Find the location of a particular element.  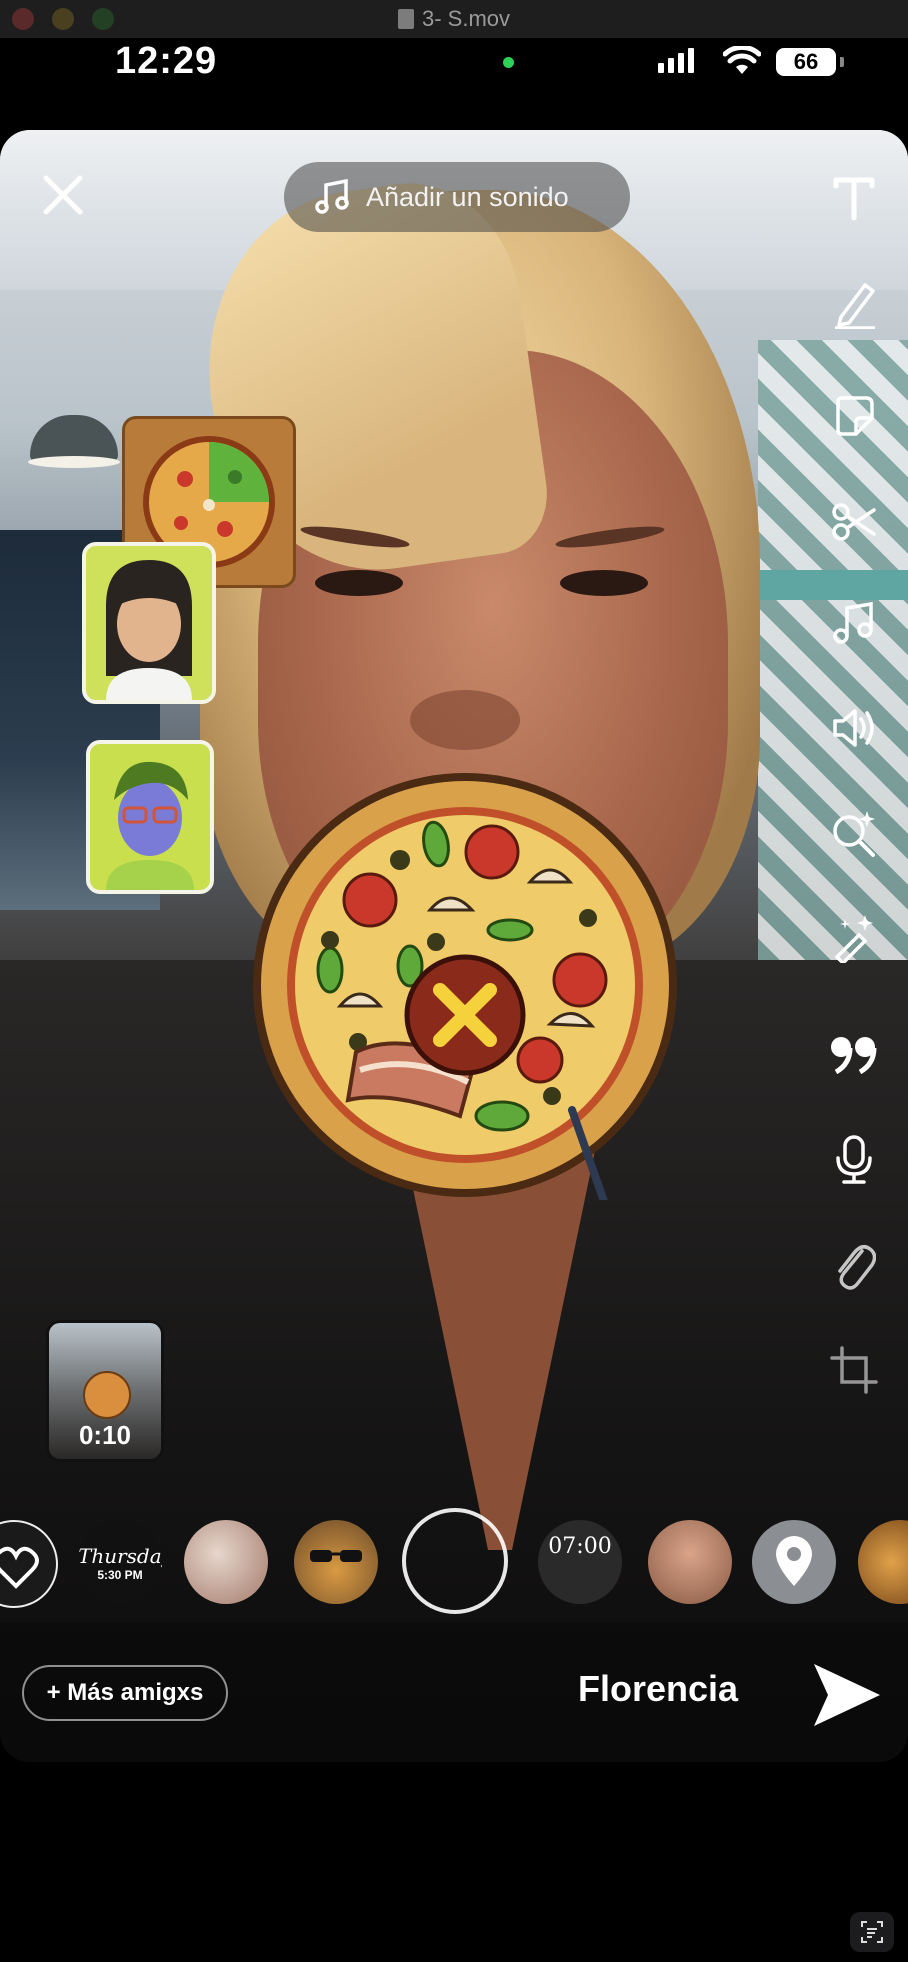

add-sound-button: Añadir un sonido is located at coordinates (457, 197).